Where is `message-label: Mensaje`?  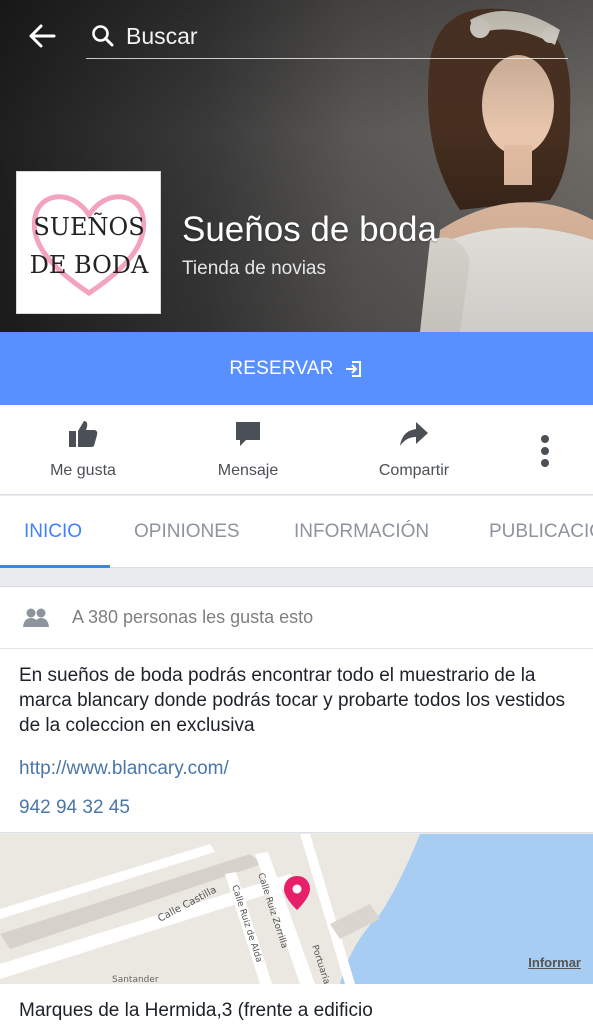 message-label: Mensaje is located at coordinates (248, 470).